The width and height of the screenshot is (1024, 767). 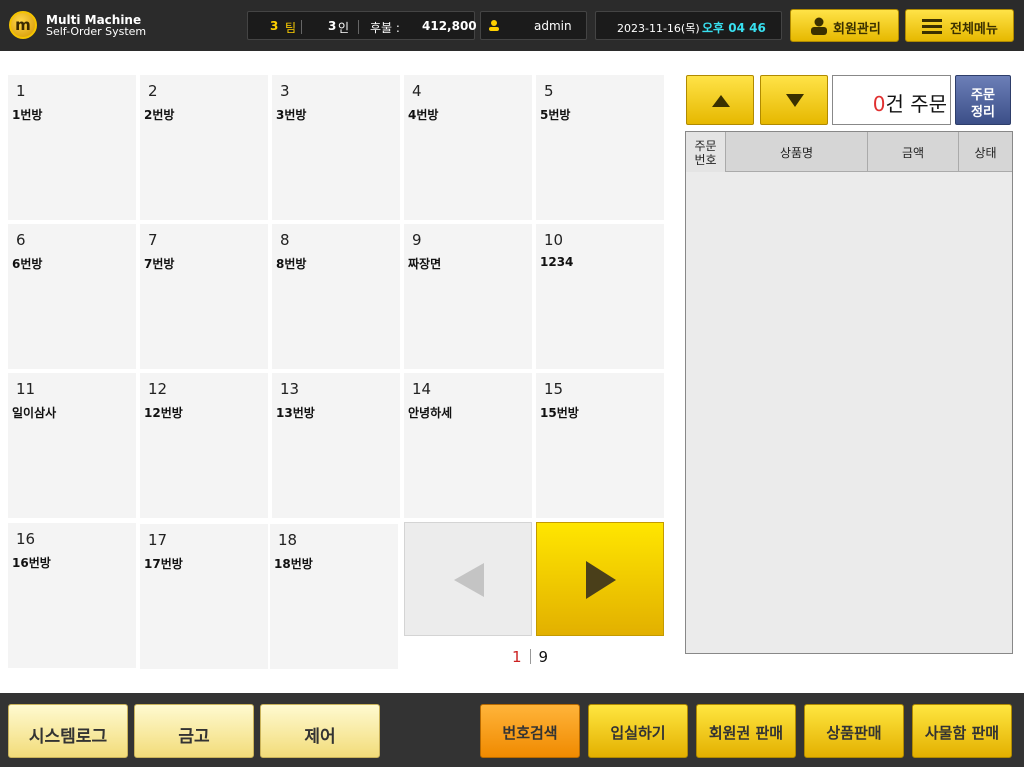 I want to click on number-search-button: 번호검색, so click(x=530, y=731).